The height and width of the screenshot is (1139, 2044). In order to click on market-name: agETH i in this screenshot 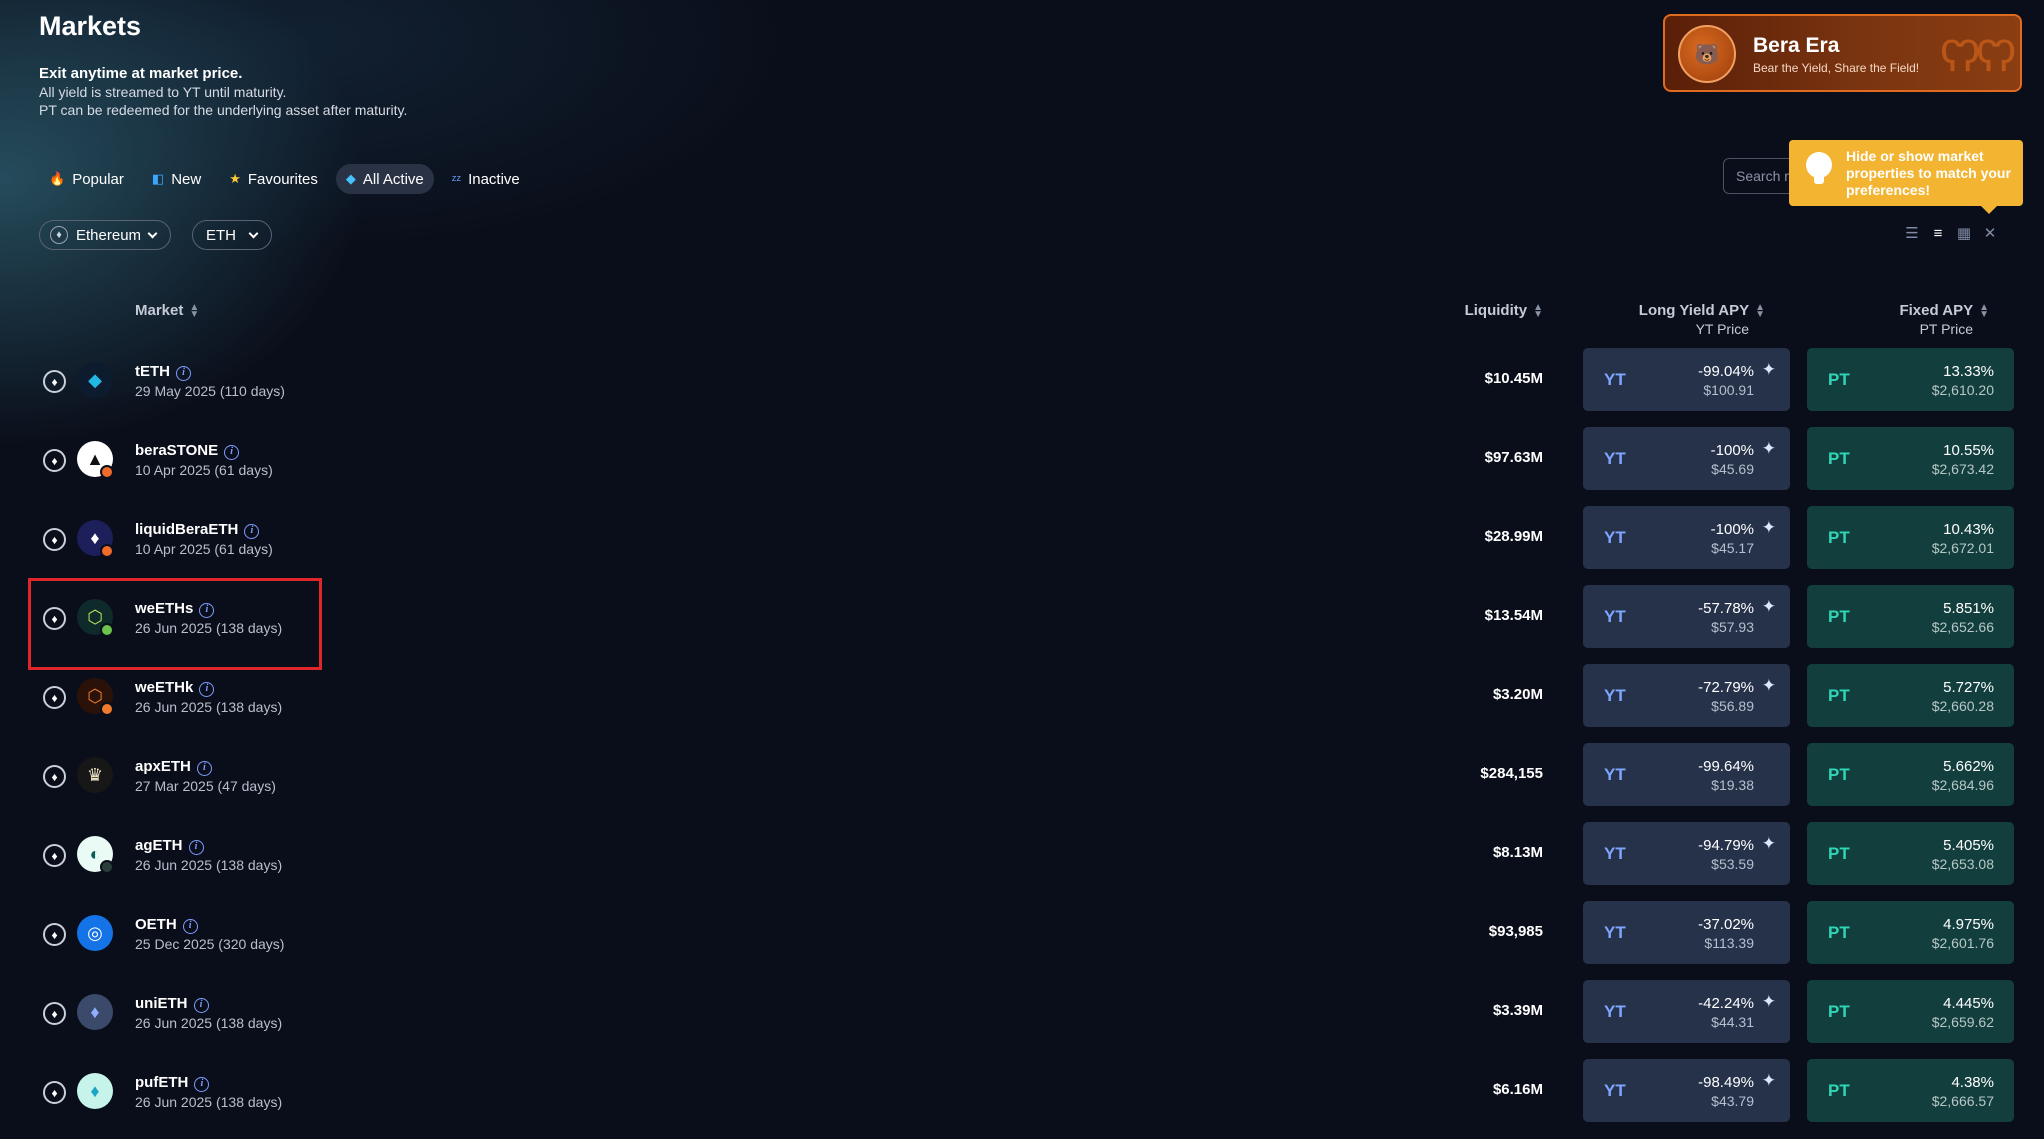, I will do `click(169, 846)`.